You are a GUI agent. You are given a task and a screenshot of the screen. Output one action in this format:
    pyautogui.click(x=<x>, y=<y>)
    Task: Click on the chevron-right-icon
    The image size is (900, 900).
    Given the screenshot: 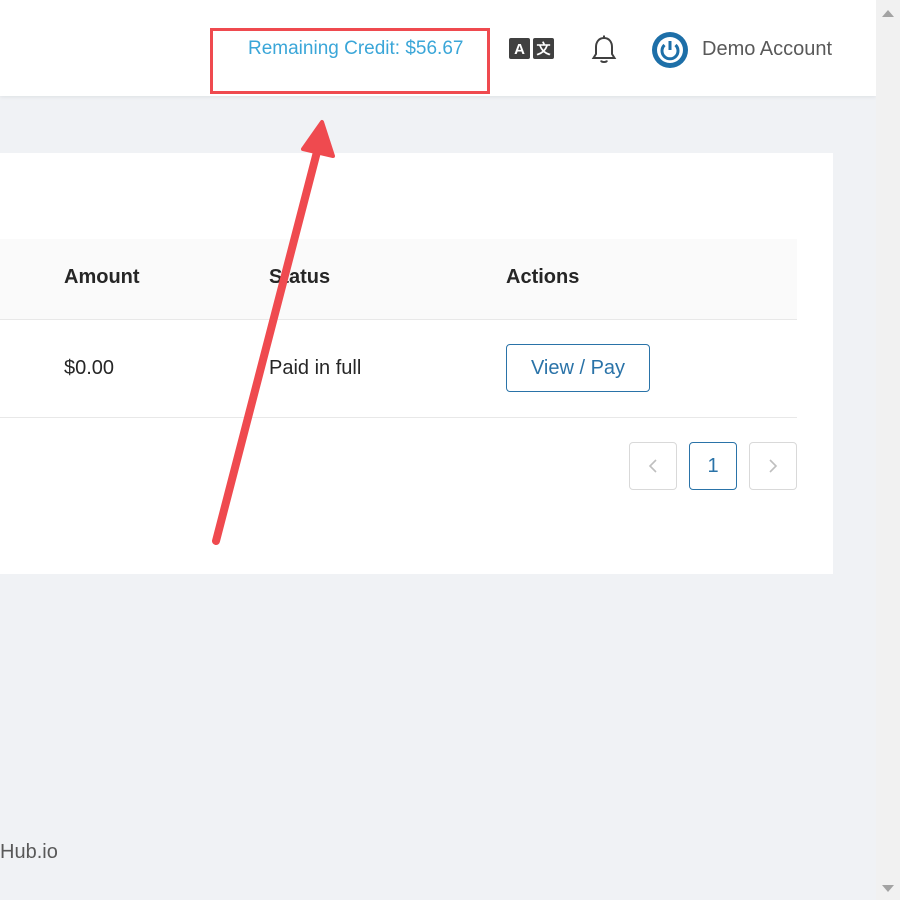 What is the action you would take?
    pyautogui.click(x=773, y=466)
    